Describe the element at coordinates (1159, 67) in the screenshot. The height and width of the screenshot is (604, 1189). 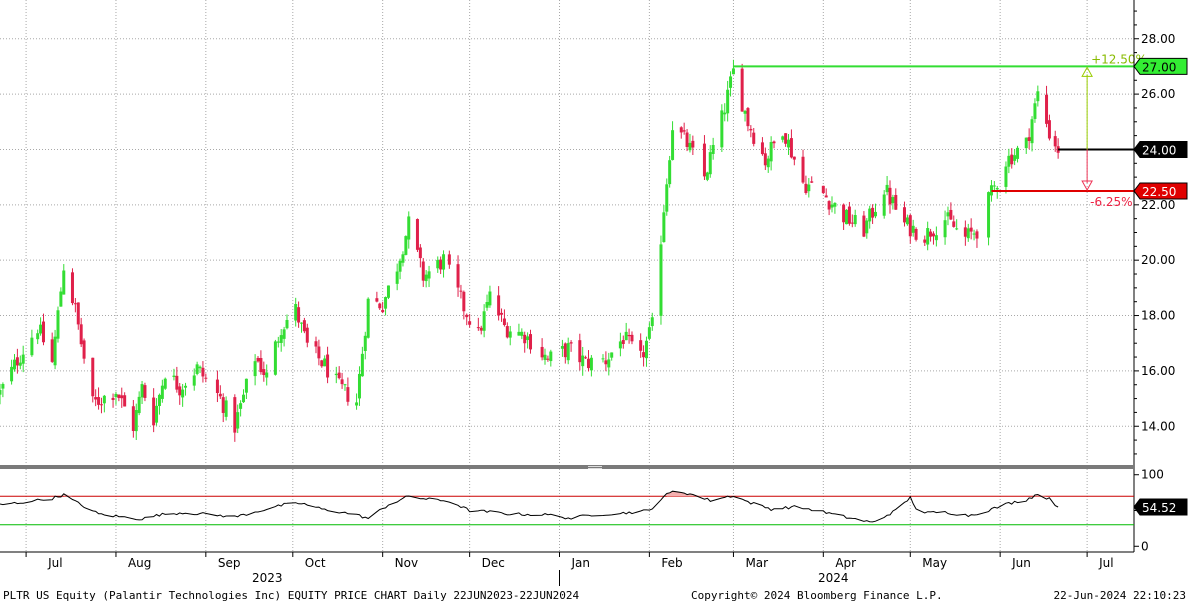
I see `target-price-tag-text: 27.00` at that location.